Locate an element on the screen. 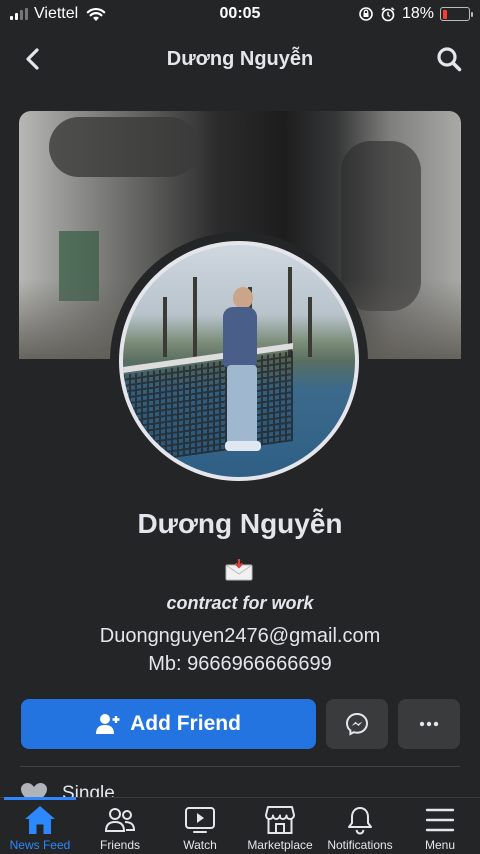 The width and height of the screenshot is (480, 854). nav-menu: Menu is located at coordinates (440, 826).